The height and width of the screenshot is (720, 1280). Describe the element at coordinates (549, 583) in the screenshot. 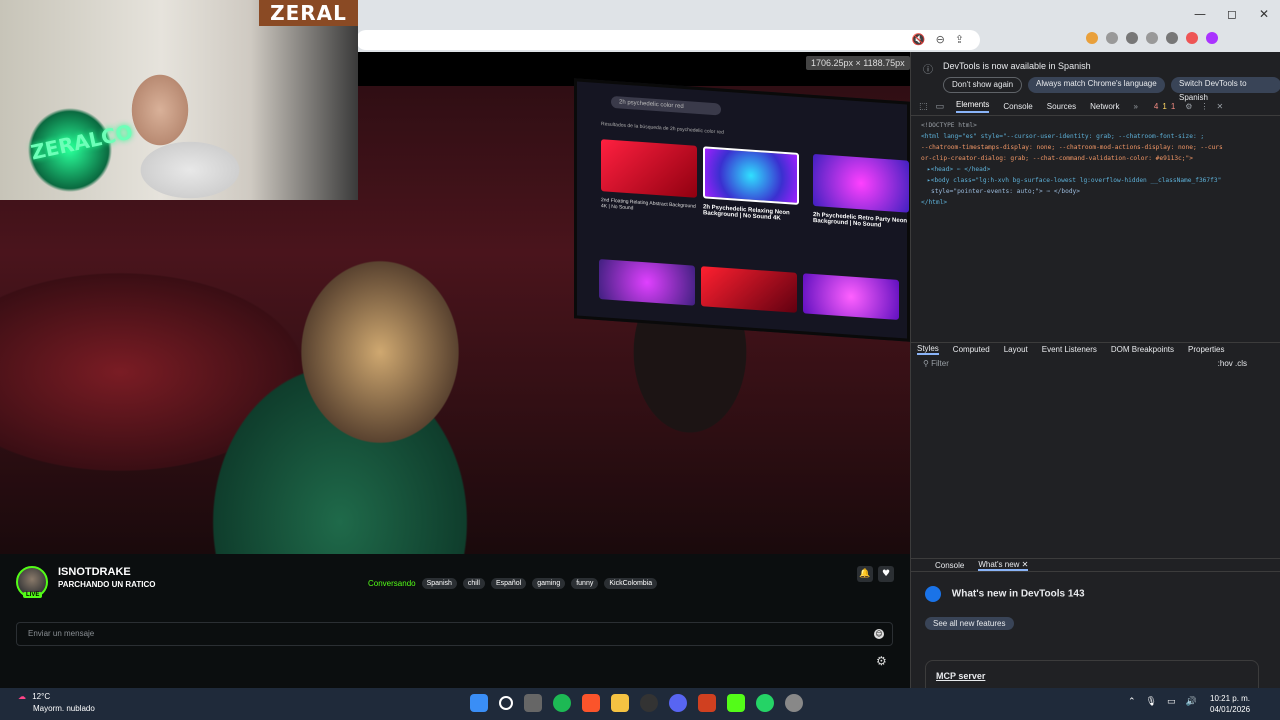

I see `tag-gaming: gaming` at that location.